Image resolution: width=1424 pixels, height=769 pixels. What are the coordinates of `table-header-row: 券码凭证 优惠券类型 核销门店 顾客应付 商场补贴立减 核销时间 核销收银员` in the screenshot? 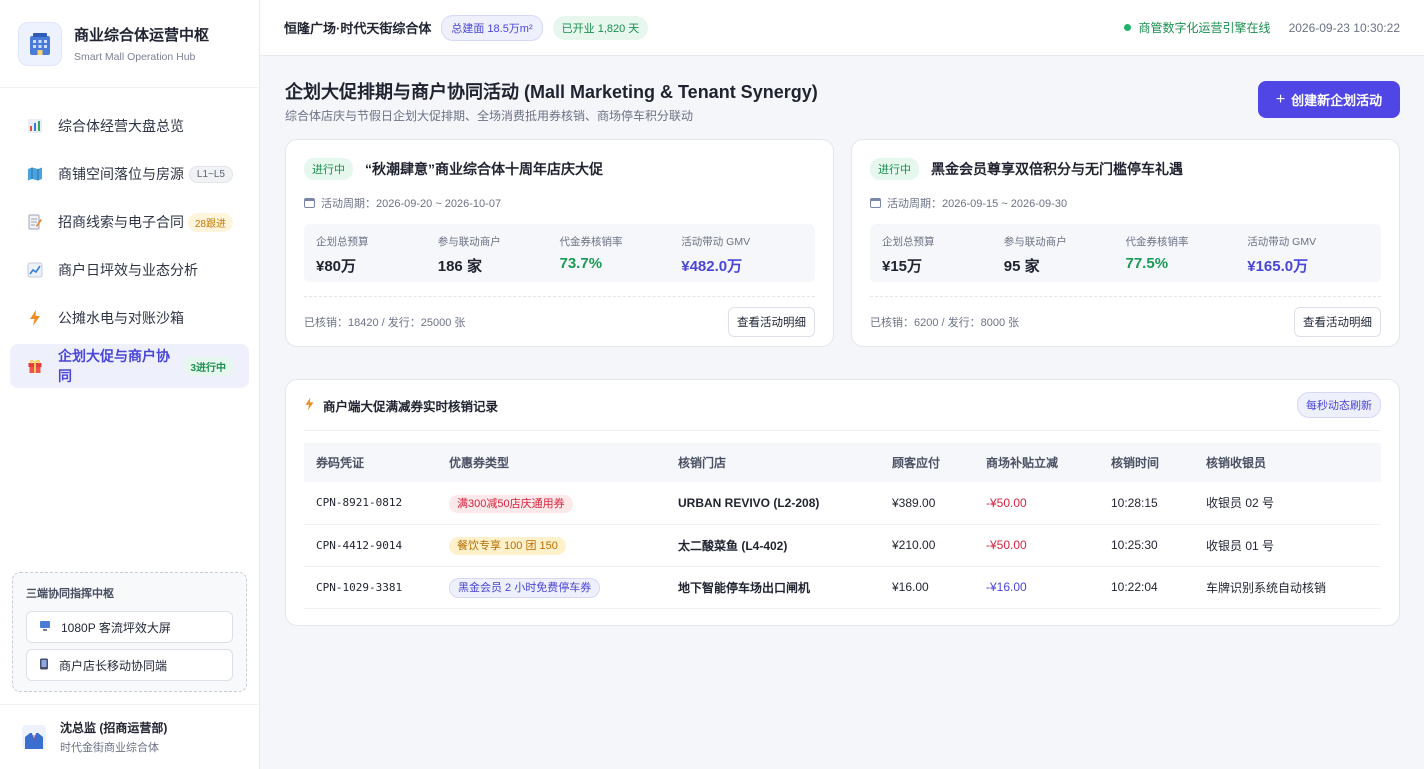 It's located at (842, 462).